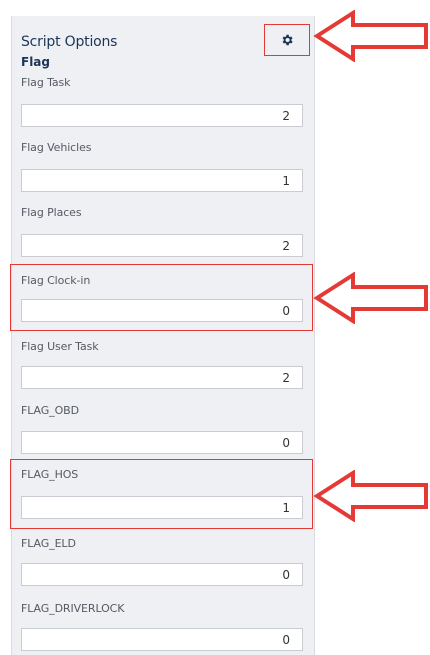 This screenshot has width=430, height=655. I want to click on flag-task-label: Flag Task, so click(46, 82).